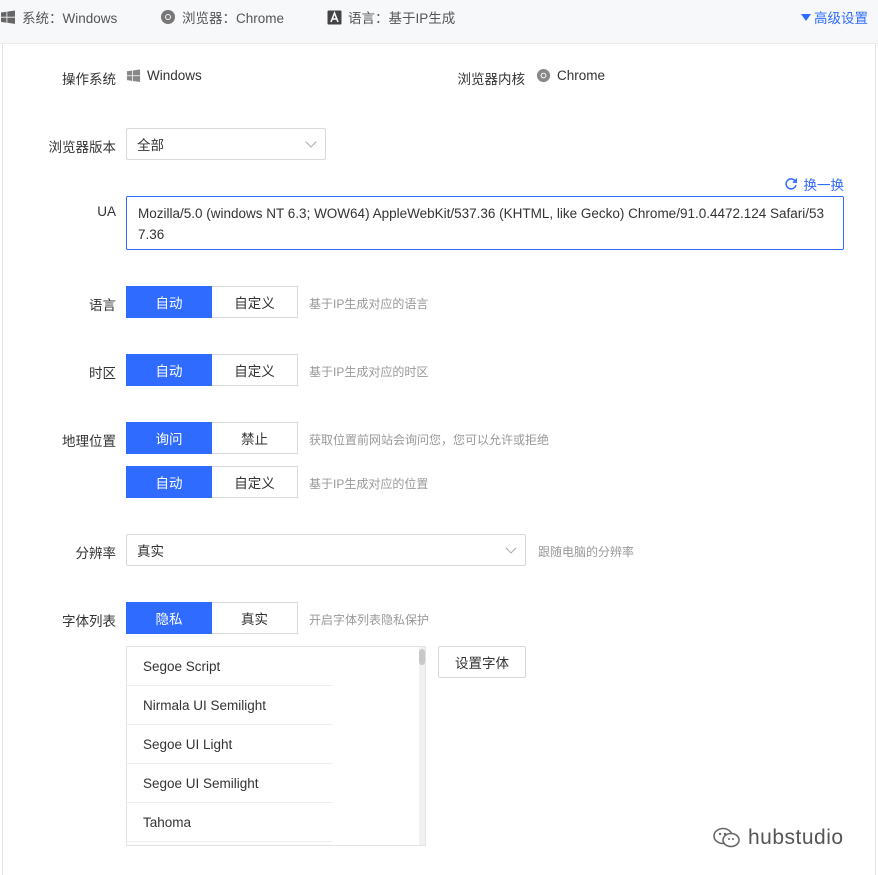  Describe the element at coordinates (169, 438) in the screenshot. I see `geo-ask-button: 询问` at that location.